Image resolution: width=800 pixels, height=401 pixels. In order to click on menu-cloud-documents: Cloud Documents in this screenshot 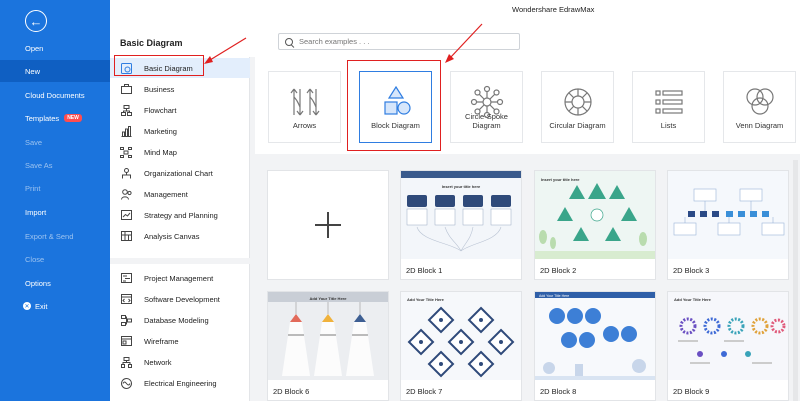, I will do `click(55, 95)`.